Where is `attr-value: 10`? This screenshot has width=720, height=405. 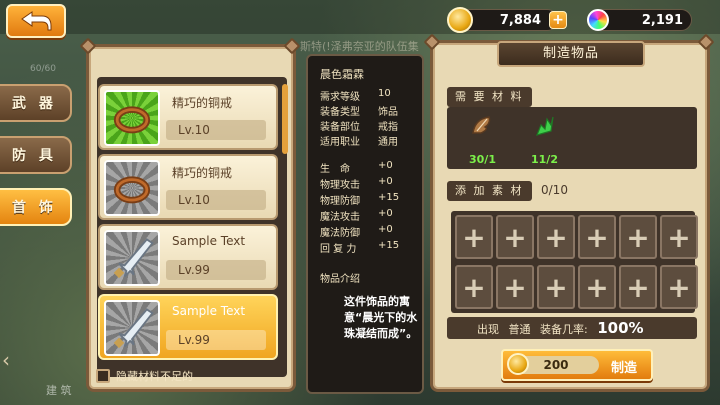 attr-value: 10 is located at coordinates (384, 93).